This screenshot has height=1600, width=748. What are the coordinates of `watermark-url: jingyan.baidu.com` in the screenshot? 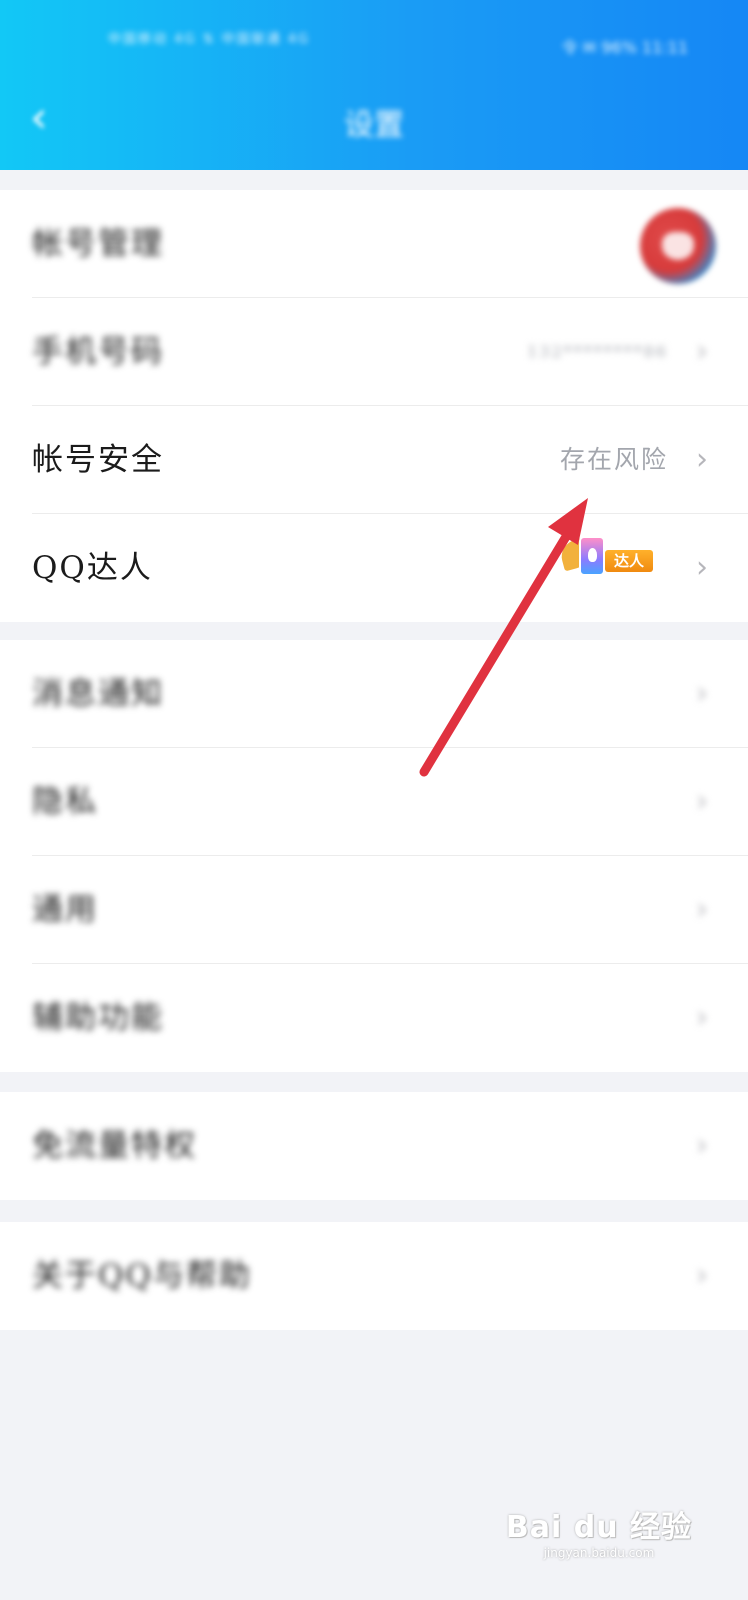 It's located at (599, 1553).